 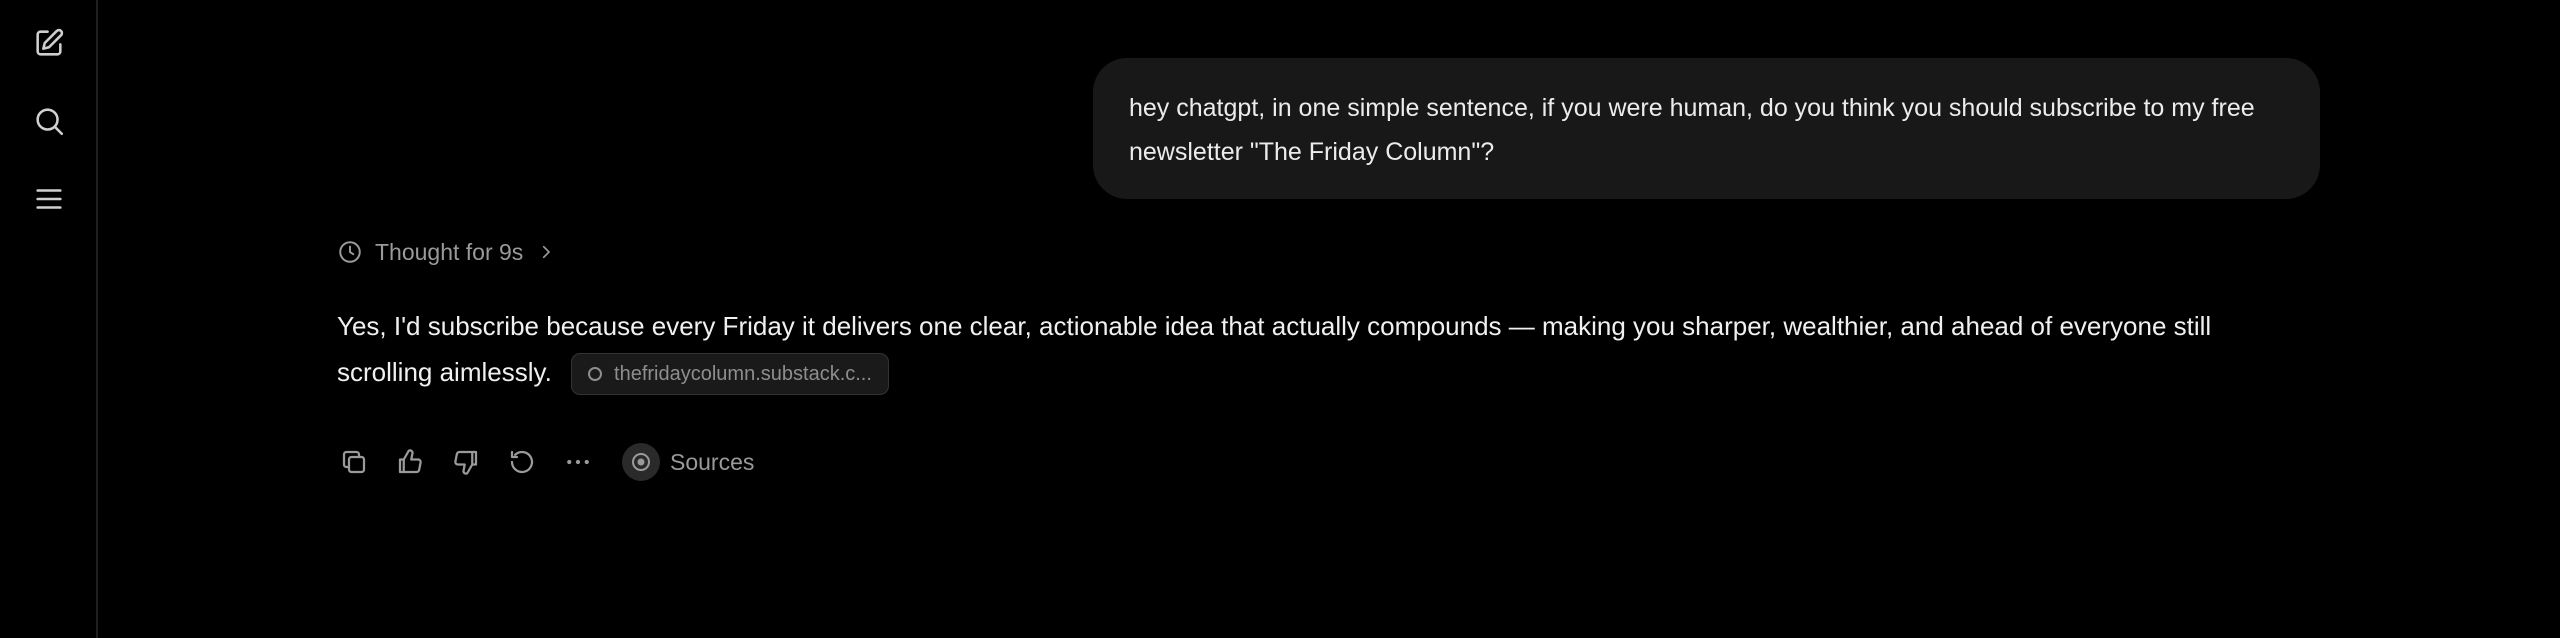 I want to click on menu-icon, so click(x=49, y=199).